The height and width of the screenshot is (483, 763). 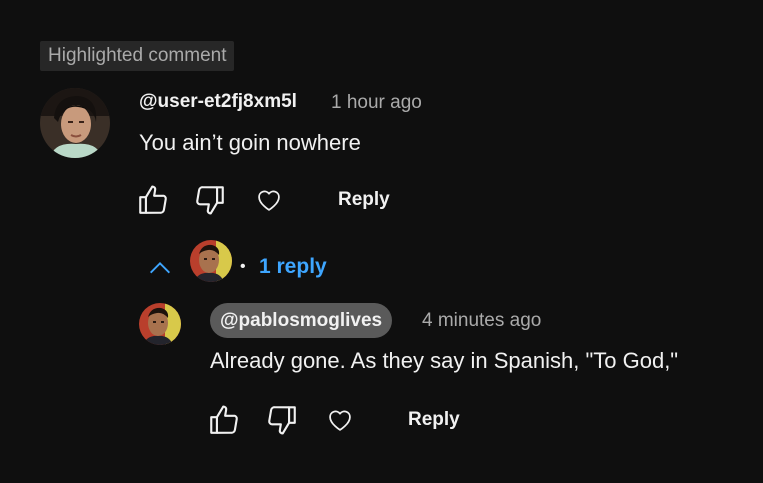 What do you see at coordinates (137, 56) in the screenshot?
I see `highlighted-comment-label: Highlighted comment` at bounding box center [137, 56].